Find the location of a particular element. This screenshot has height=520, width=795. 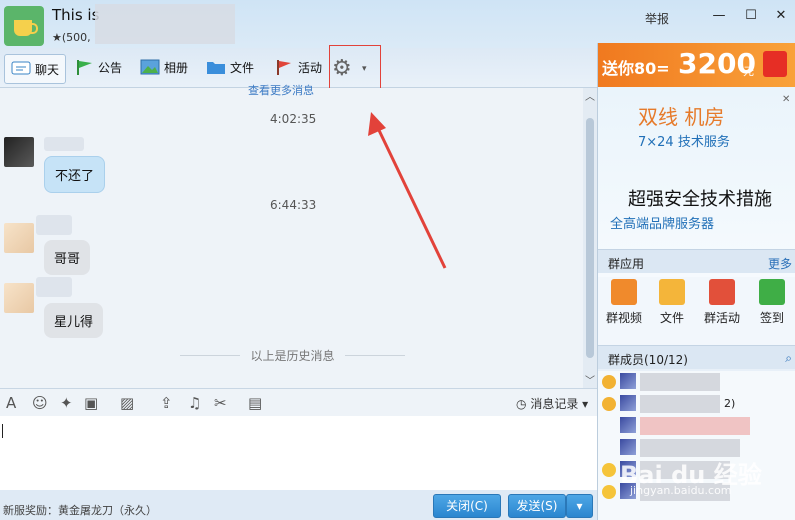

minimize-button: — is located at coordinates (719, 17).